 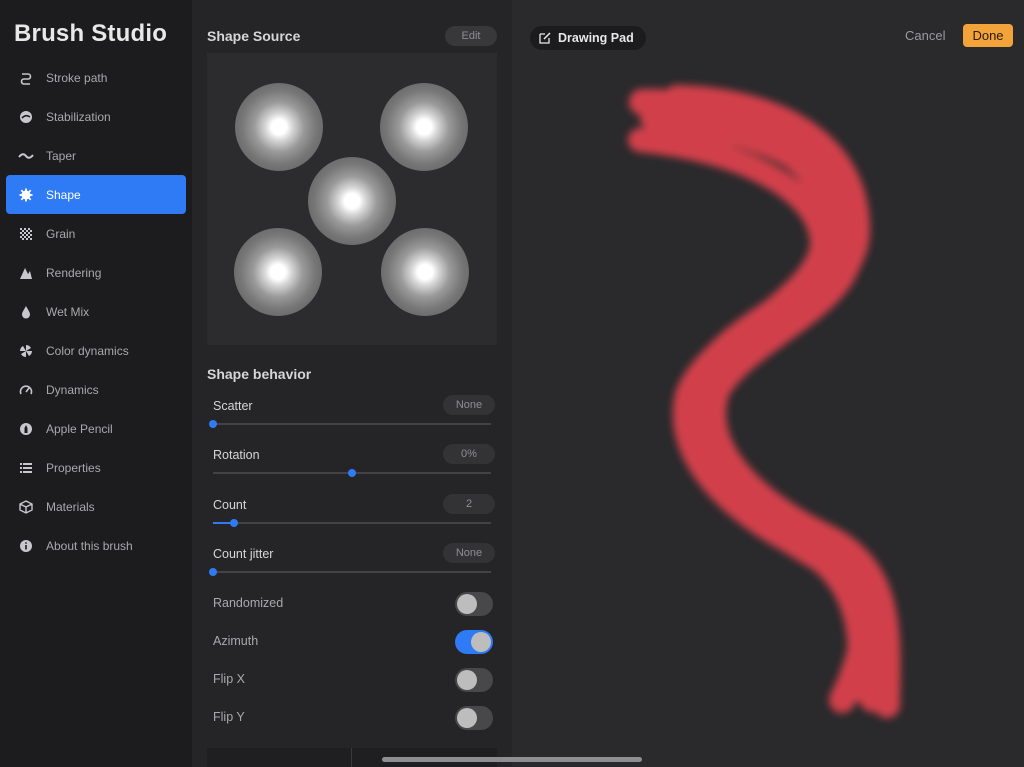 I want to click on sidebar-item-wet-mix: Wet Mix, so click(x=96, y=311).